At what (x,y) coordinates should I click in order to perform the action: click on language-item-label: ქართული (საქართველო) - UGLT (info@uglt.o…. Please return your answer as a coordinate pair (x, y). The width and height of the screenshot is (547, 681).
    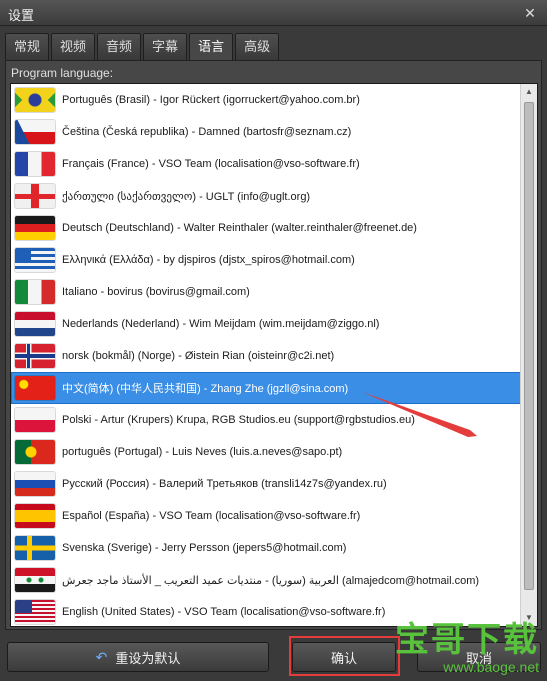
    Looking at the image, I should click on (186, 196).